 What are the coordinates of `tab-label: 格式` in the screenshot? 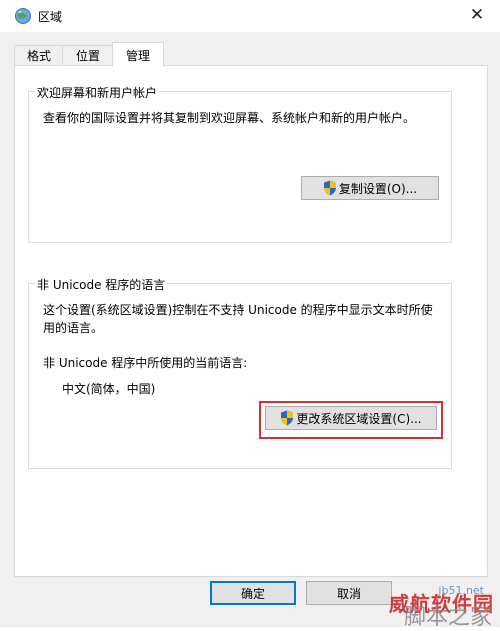 It's located at (38, 56).